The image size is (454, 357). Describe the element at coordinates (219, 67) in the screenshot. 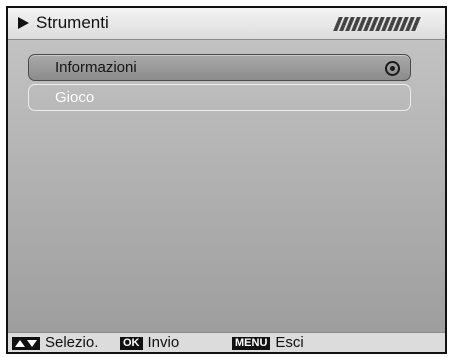

I see `menu-item-informazioni: Informazioni` at that location.